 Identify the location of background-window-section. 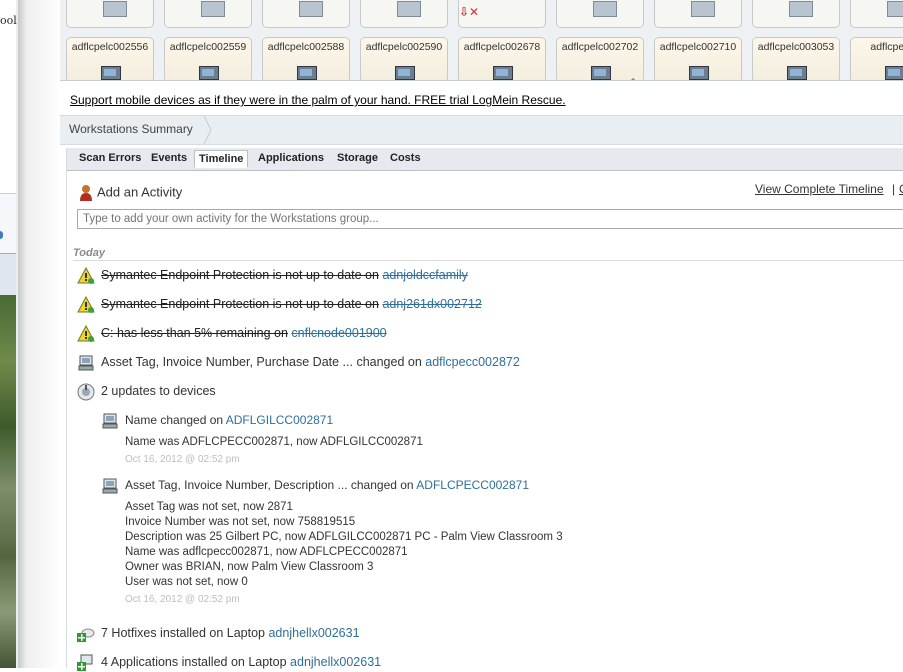
(8, 223).